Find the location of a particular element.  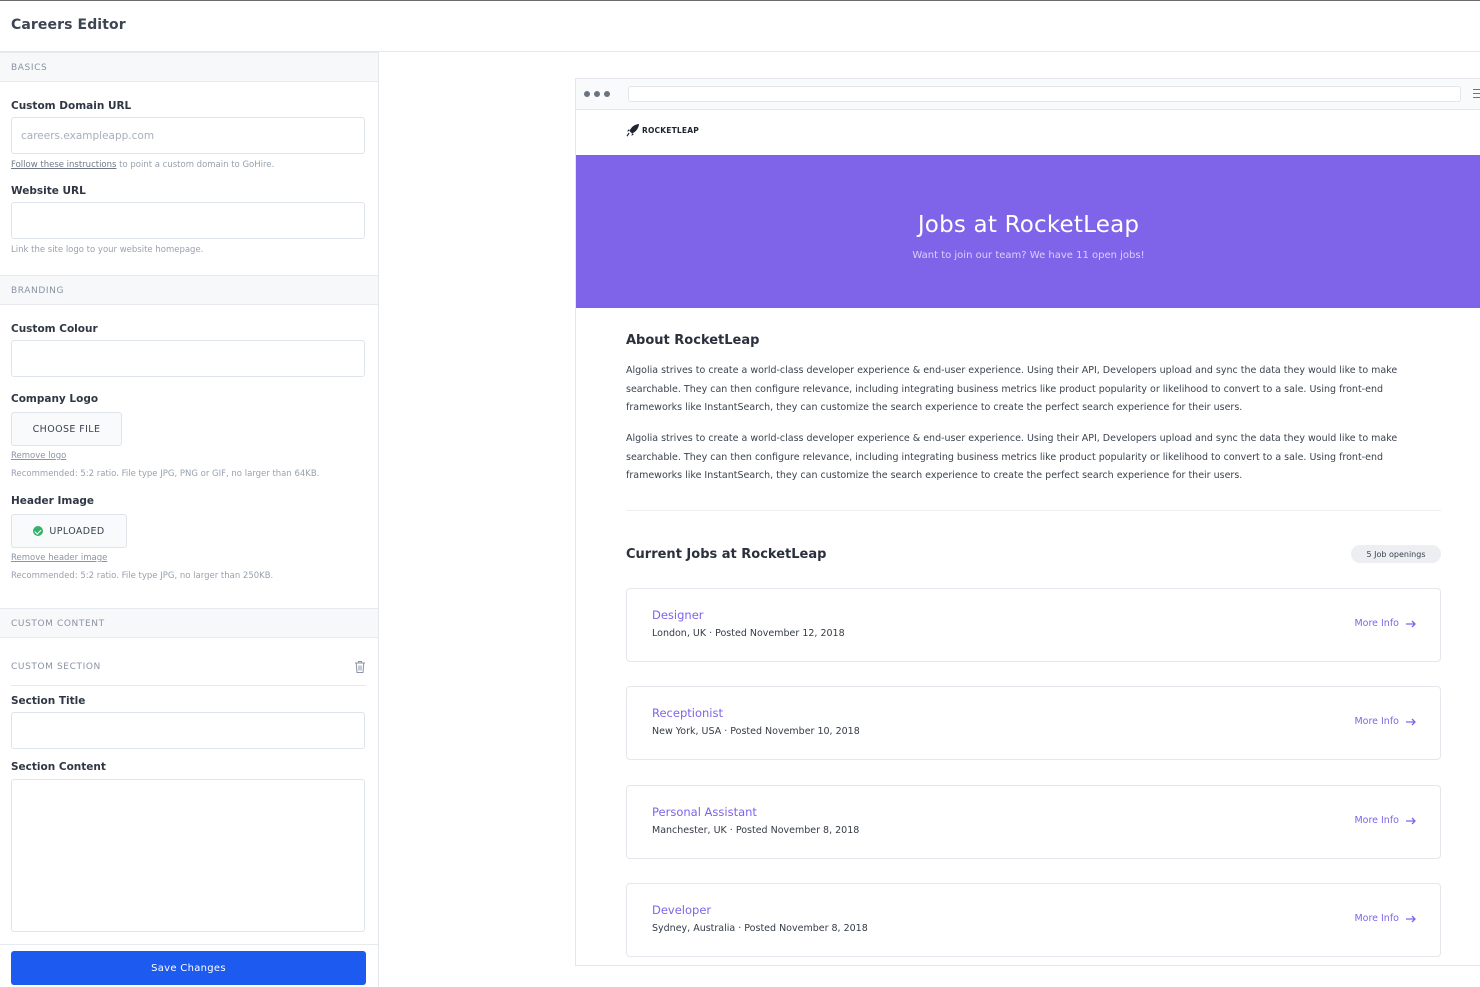

custom-colour-label: Custom Colour is located at coordinates (54, 329).